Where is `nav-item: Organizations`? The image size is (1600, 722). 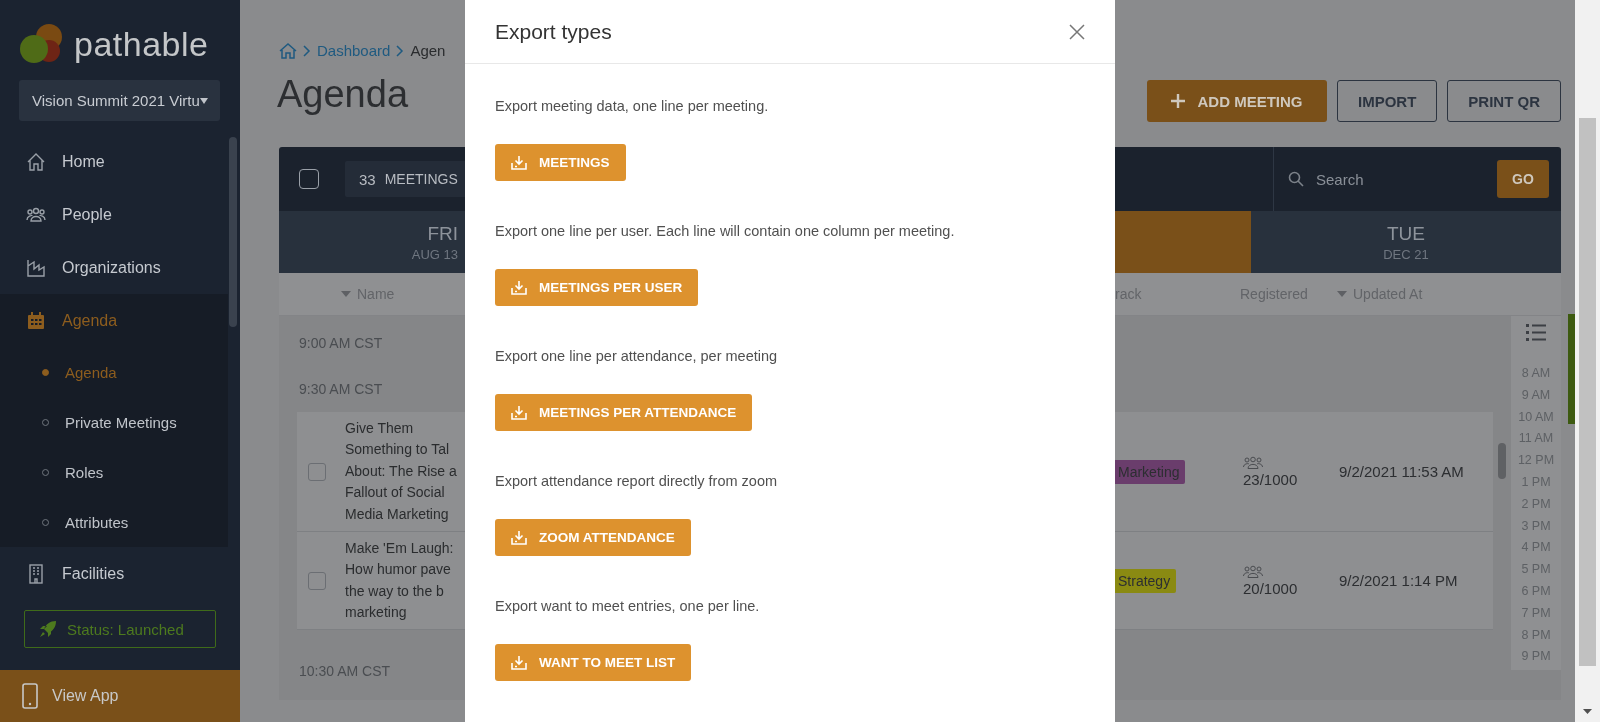 nav-item: Organizations is located at coordinates (114, 267).